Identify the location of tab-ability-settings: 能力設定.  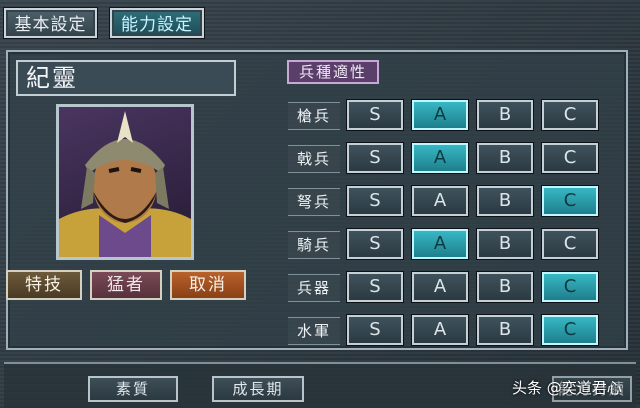
(157, 23).